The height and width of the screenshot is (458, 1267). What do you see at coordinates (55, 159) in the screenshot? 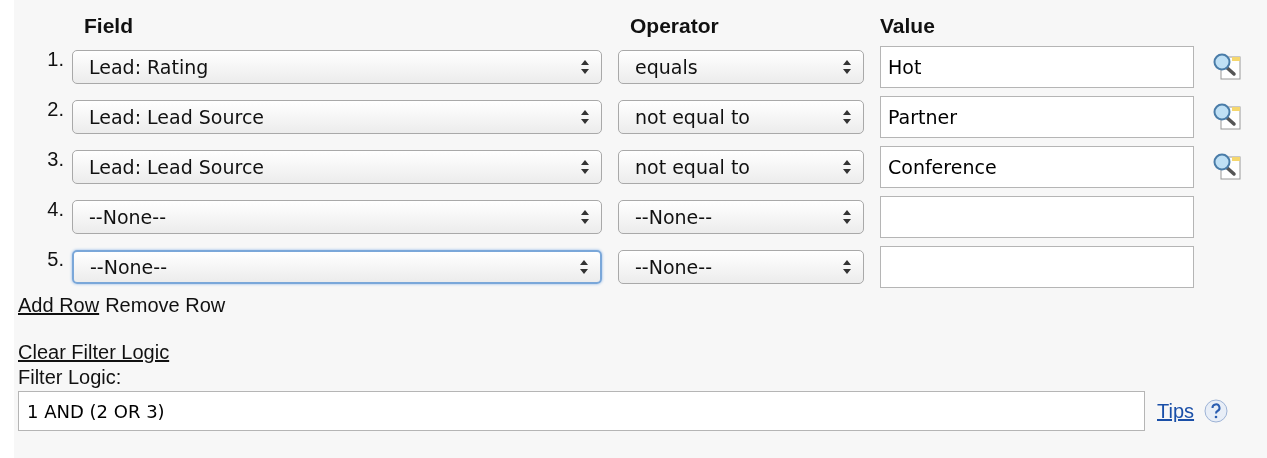
I see `row-number: 3.` at bounding box center [55, 159].